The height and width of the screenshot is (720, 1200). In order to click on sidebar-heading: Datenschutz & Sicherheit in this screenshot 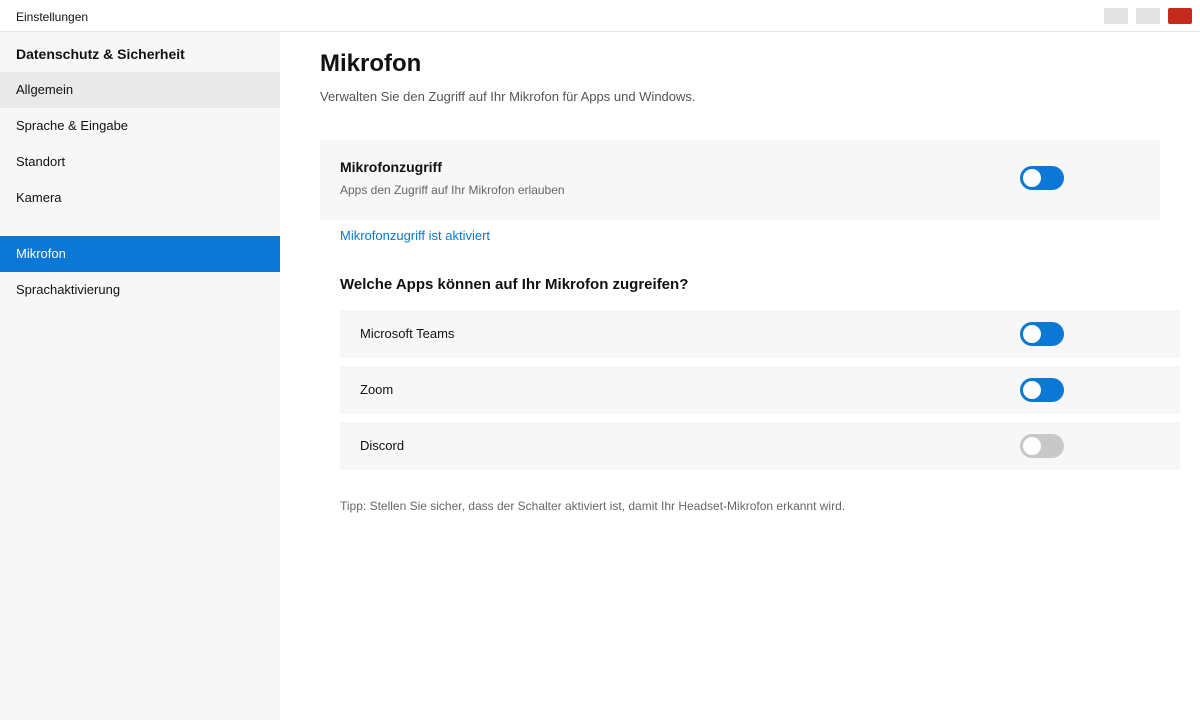, I will do `click(100, 54)`.